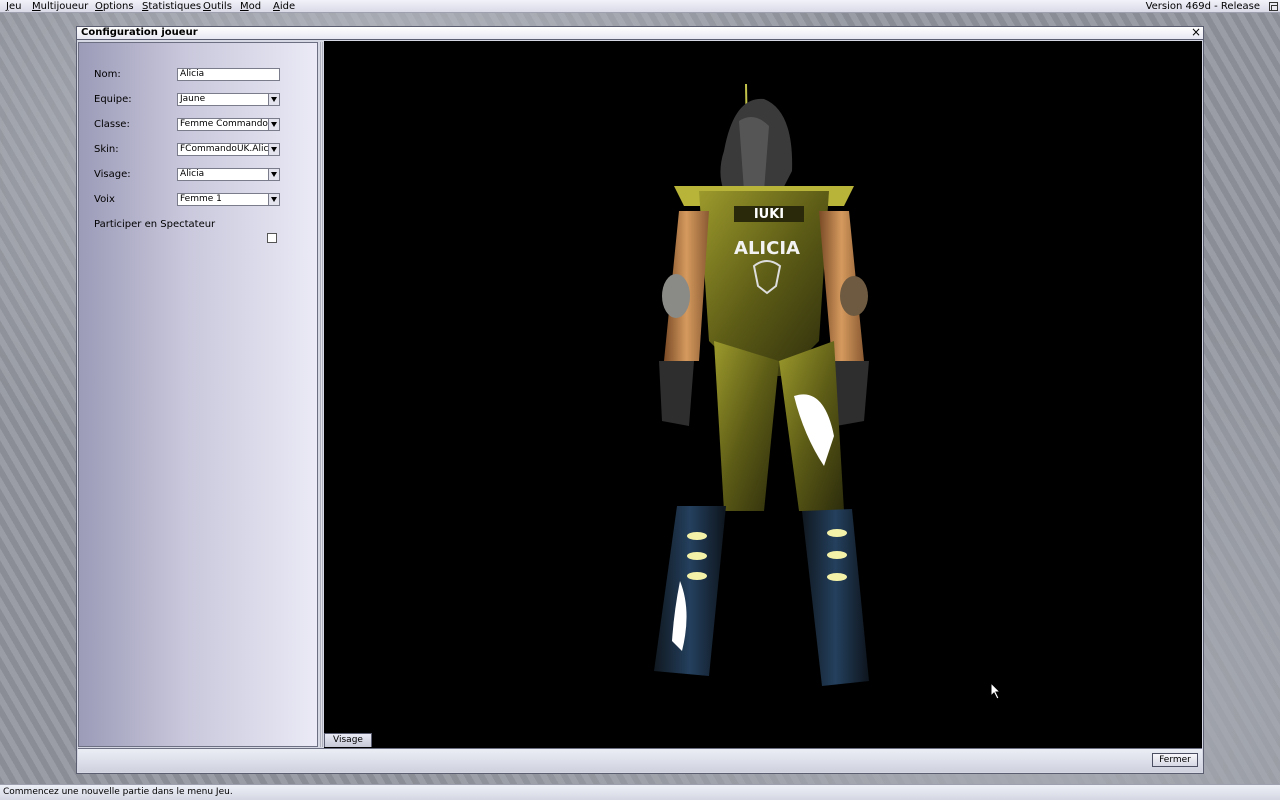 This screenshot has width=1280, height=800. I want to click on skin-select: FCommandoUK.Alicia, so click(228, 149).